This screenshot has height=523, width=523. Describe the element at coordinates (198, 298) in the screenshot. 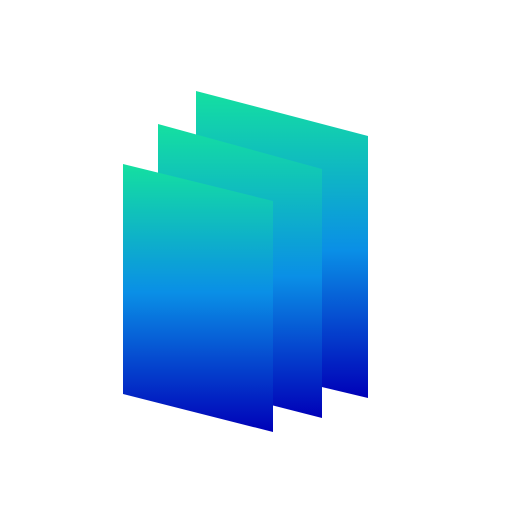

I see `front-layer-sheet` at that location.